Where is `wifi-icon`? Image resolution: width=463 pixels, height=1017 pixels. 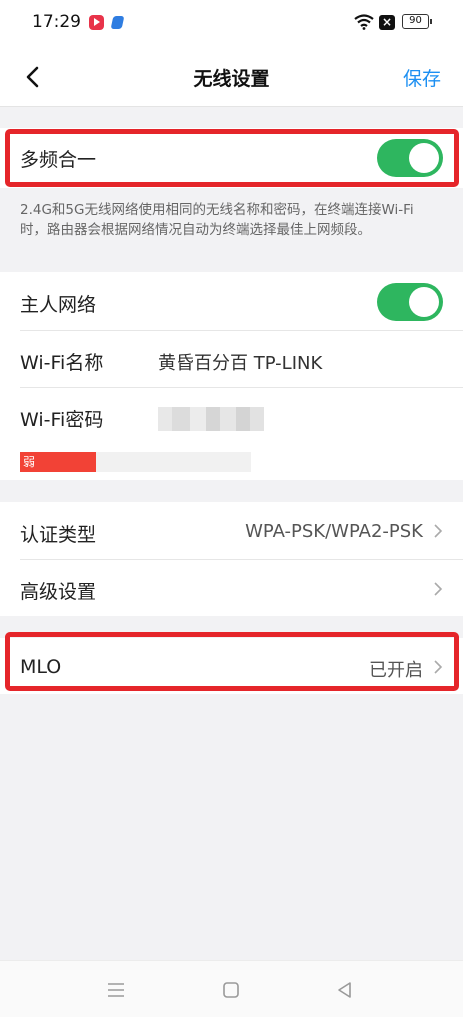 wifi-icon is located at coordinates (364, 22).